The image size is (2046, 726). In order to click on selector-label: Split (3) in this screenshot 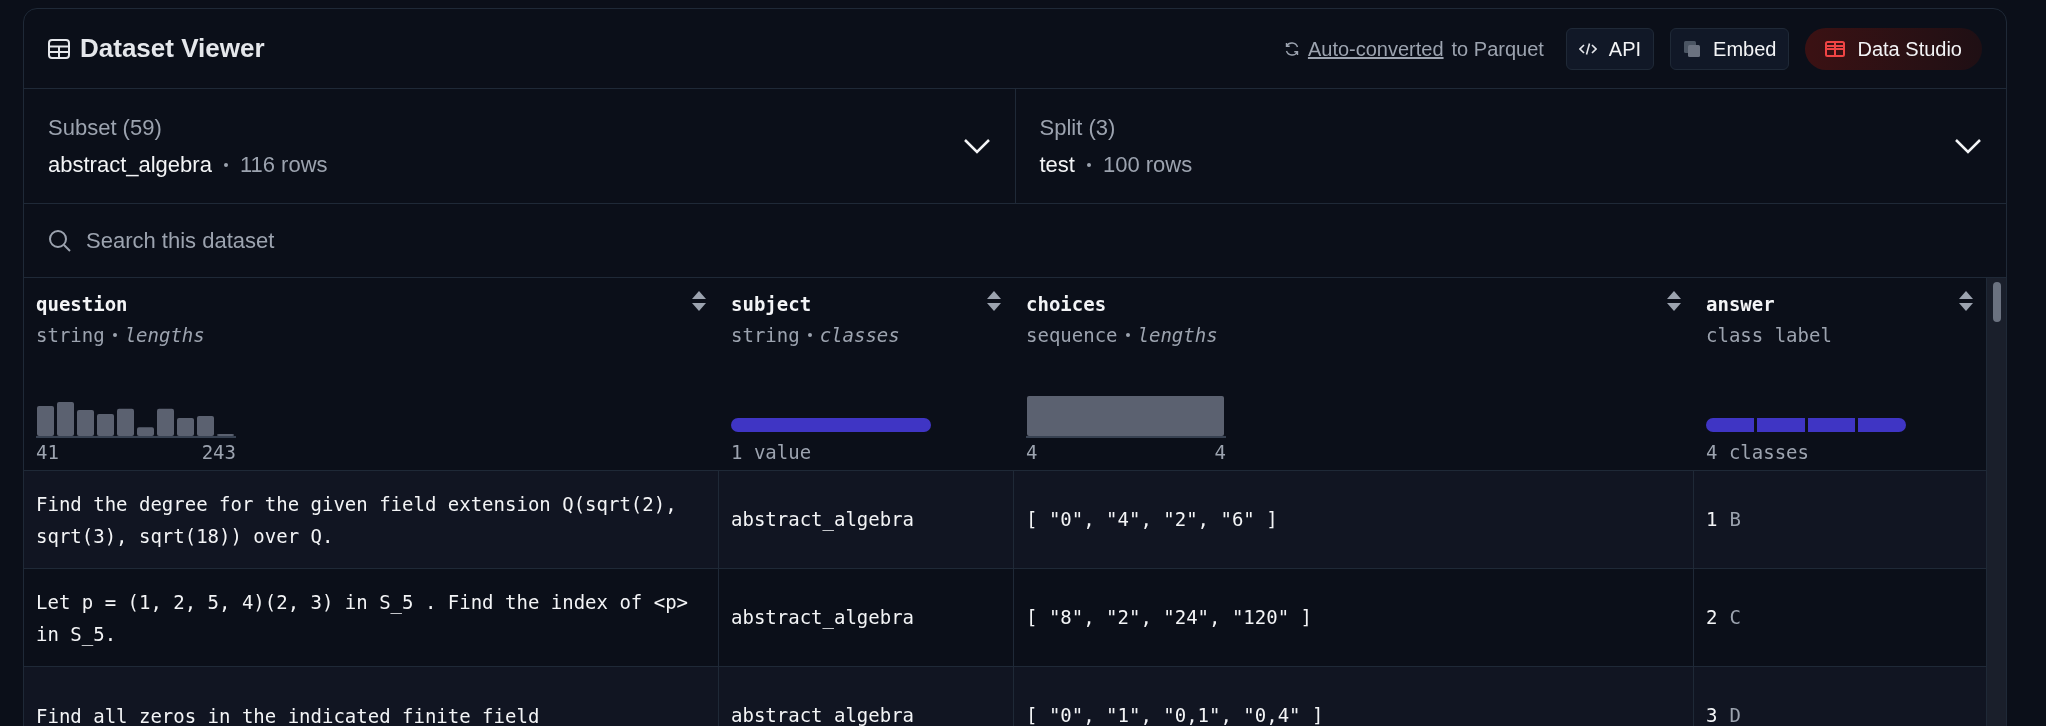, I will do `click(1078, 128)`.